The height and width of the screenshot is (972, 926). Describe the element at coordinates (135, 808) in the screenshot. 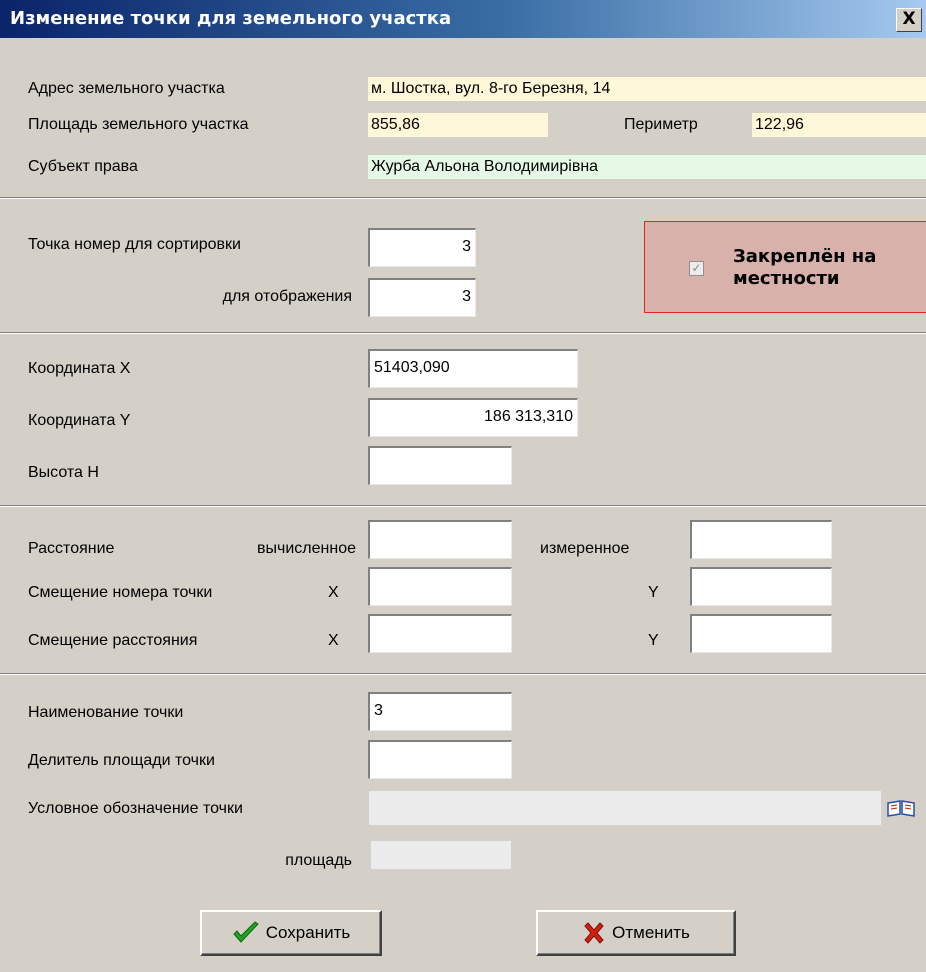

I see `point-symbol-label: Условное обозначение точки` at that location.